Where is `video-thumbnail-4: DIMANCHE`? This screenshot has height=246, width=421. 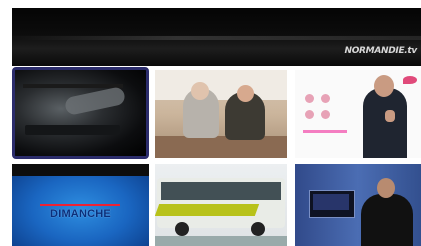 video-thumbnail-4: DIMANCHE is located at coordinates (80, 205).